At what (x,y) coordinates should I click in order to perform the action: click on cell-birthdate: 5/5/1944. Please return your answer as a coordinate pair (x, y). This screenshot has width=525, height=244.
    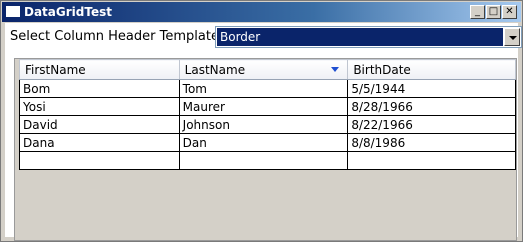
    Looking at the image, I should click on (431, 88).